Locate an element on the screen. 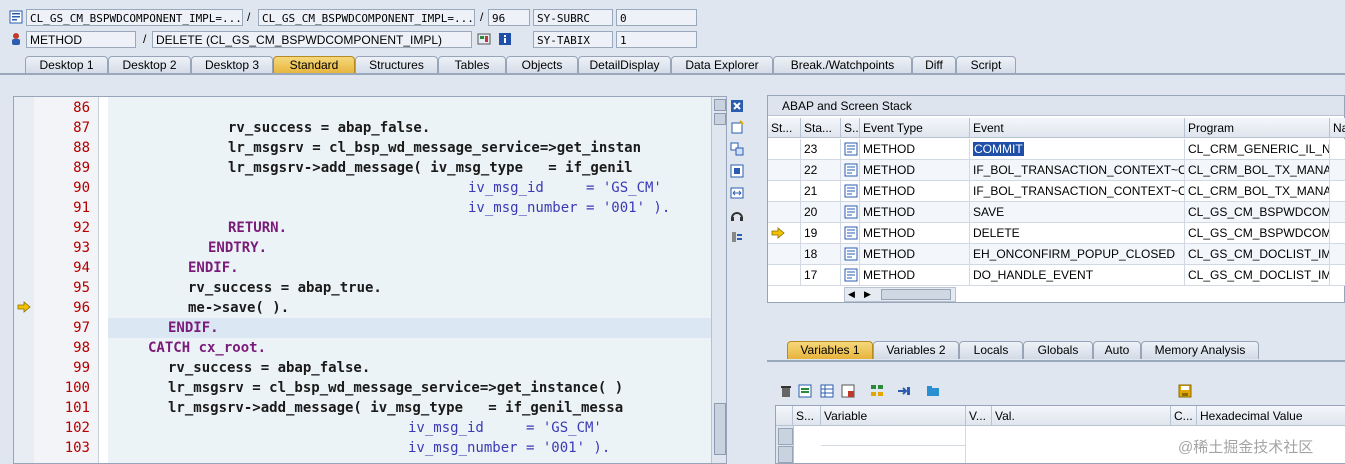 This screenshot has width=1345, height=464. tab-locals: Locals is located at coordinates (991, 350).